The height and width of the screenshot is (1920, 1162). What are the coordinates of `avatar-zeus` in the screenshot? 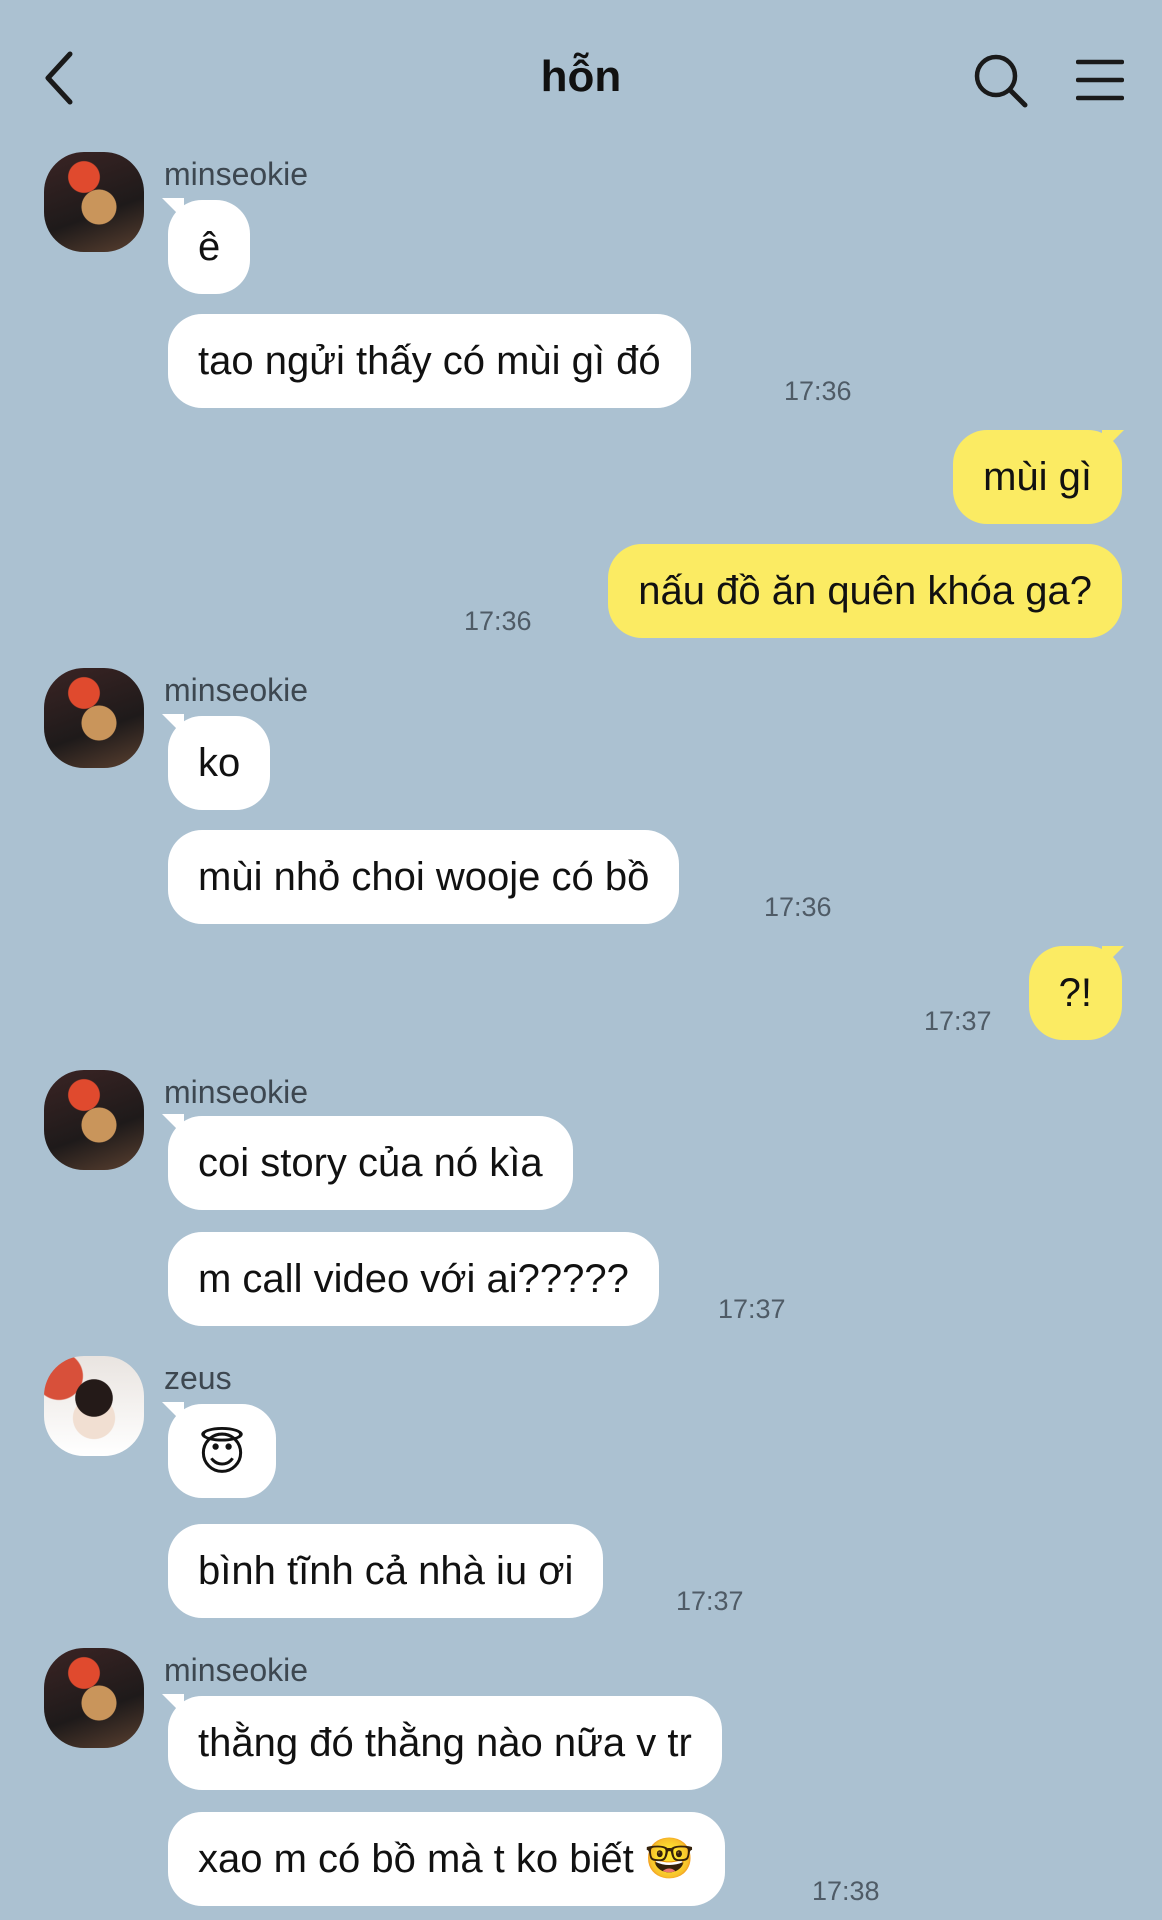 It's located at (94, 1406).